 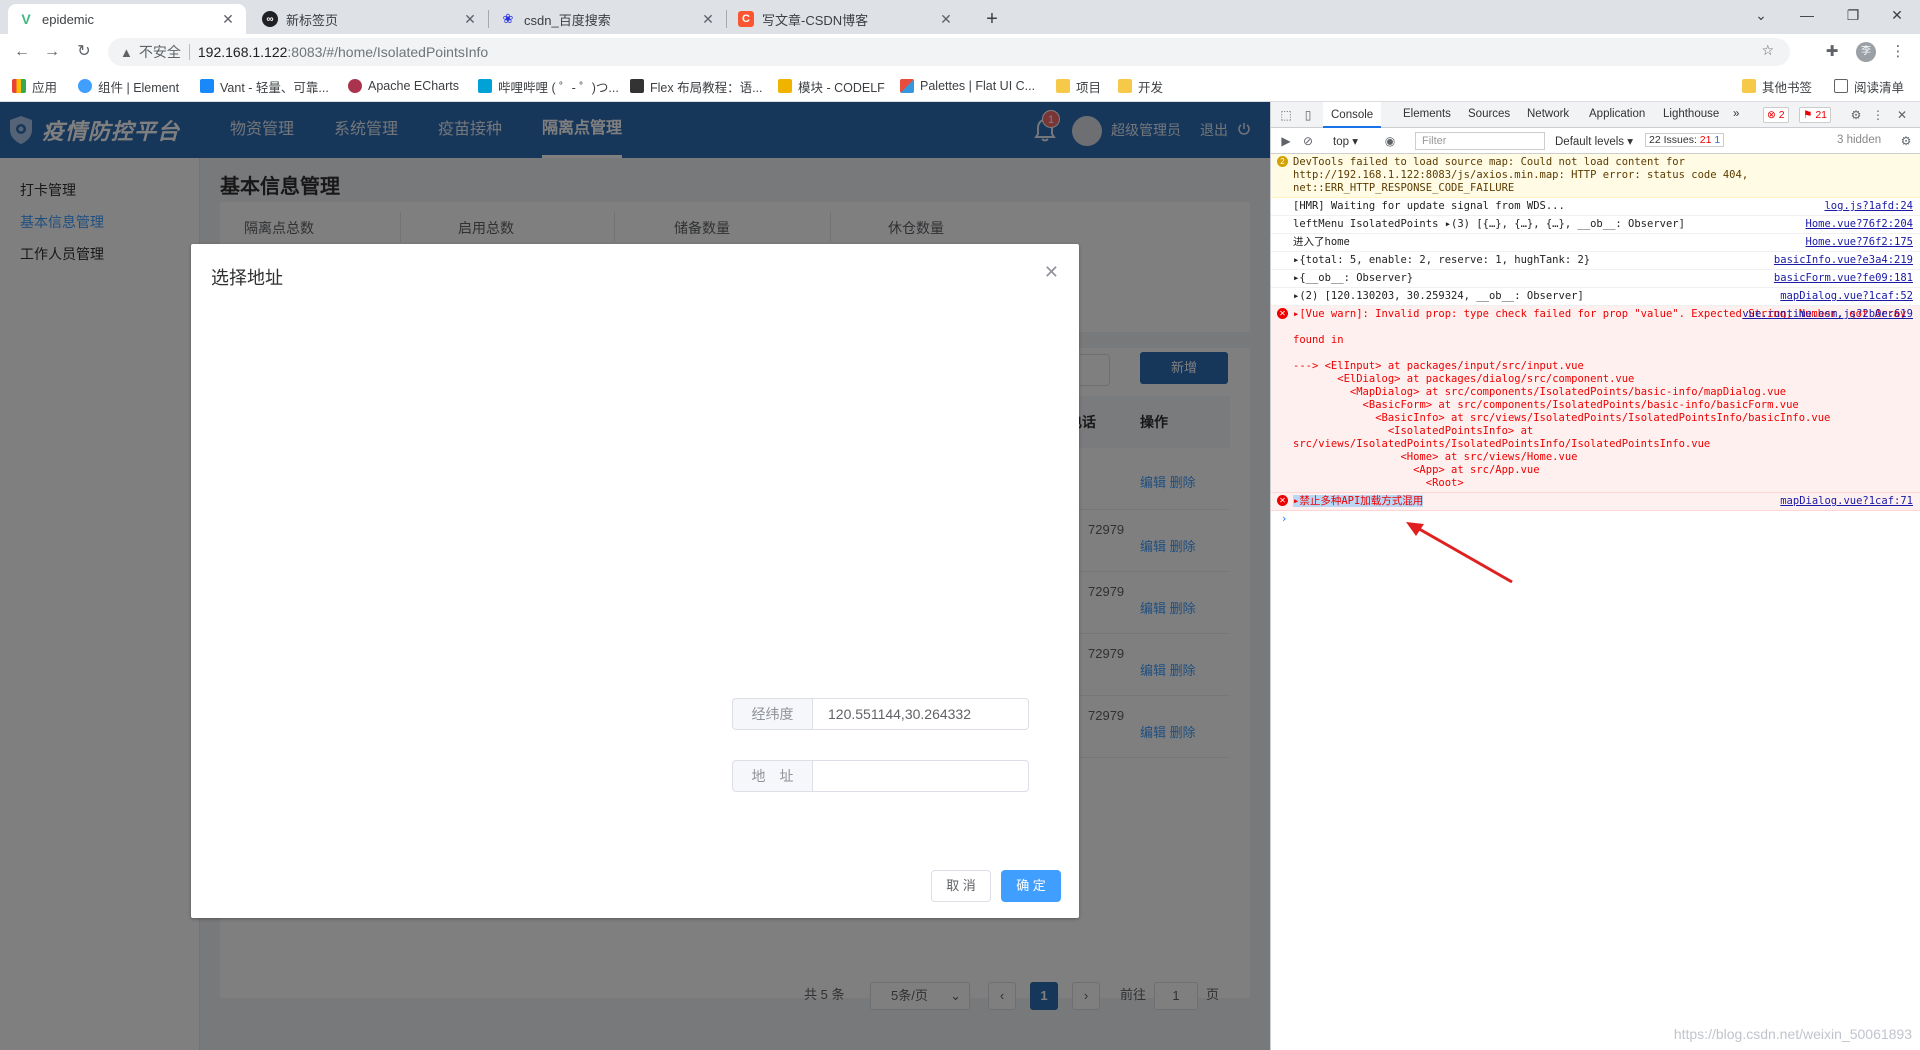 I want to click on tab-epidemic: V epidemic ✕, so click(x=127, y=19).